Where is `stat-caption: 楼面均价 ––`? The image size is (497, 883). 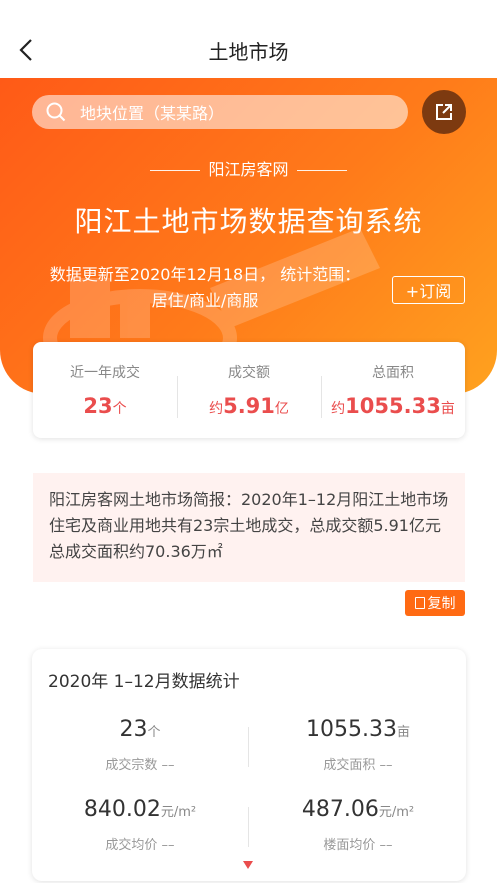 stat-caption: 楼面均价 –– is located at coordinates (358, 845).